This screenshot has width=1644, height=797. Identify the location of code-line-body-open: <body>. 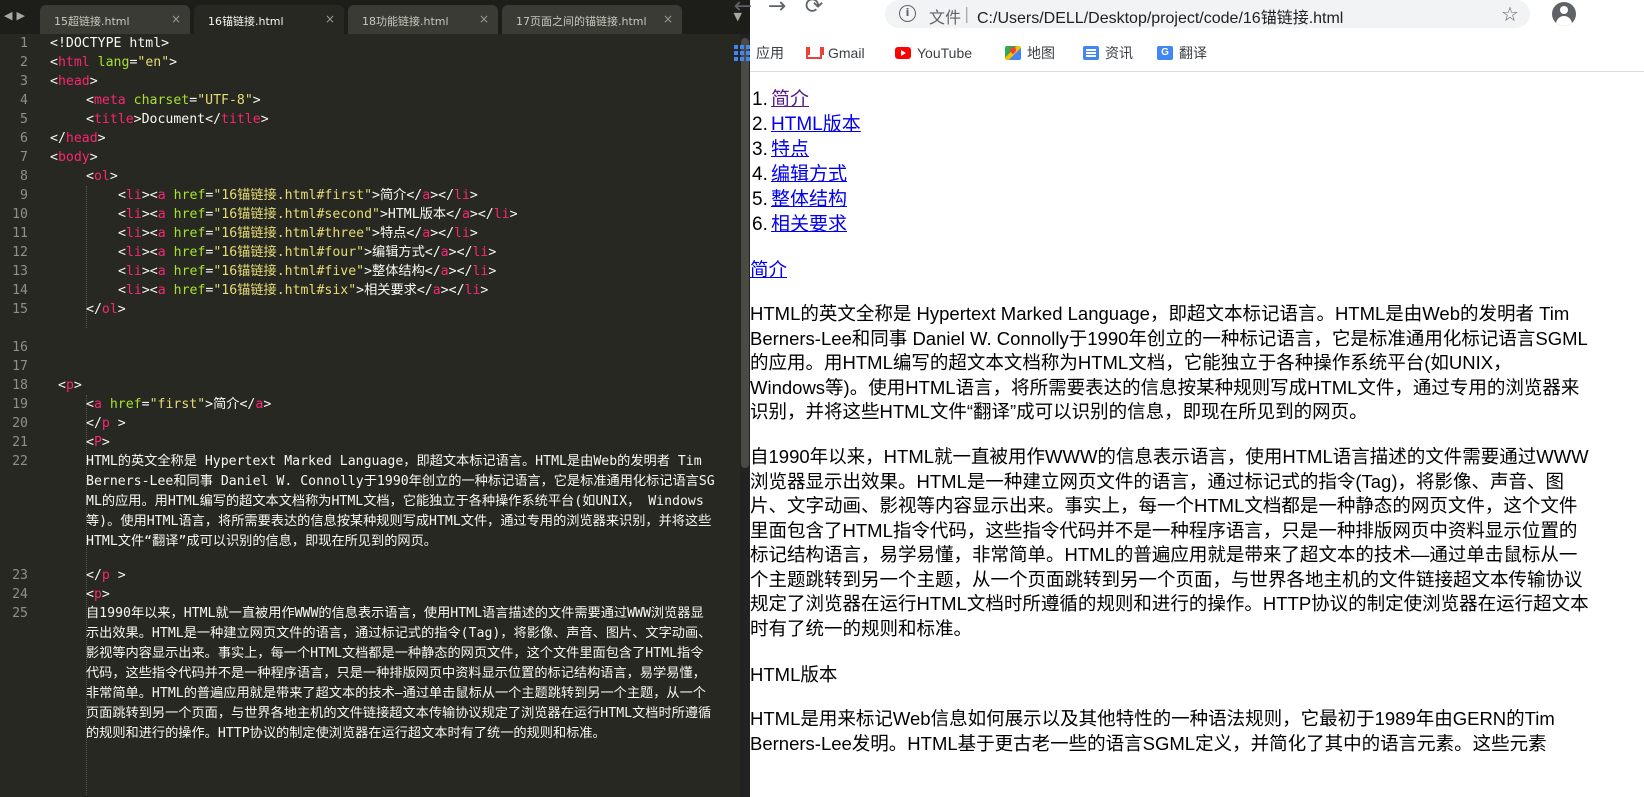
(74, 157).